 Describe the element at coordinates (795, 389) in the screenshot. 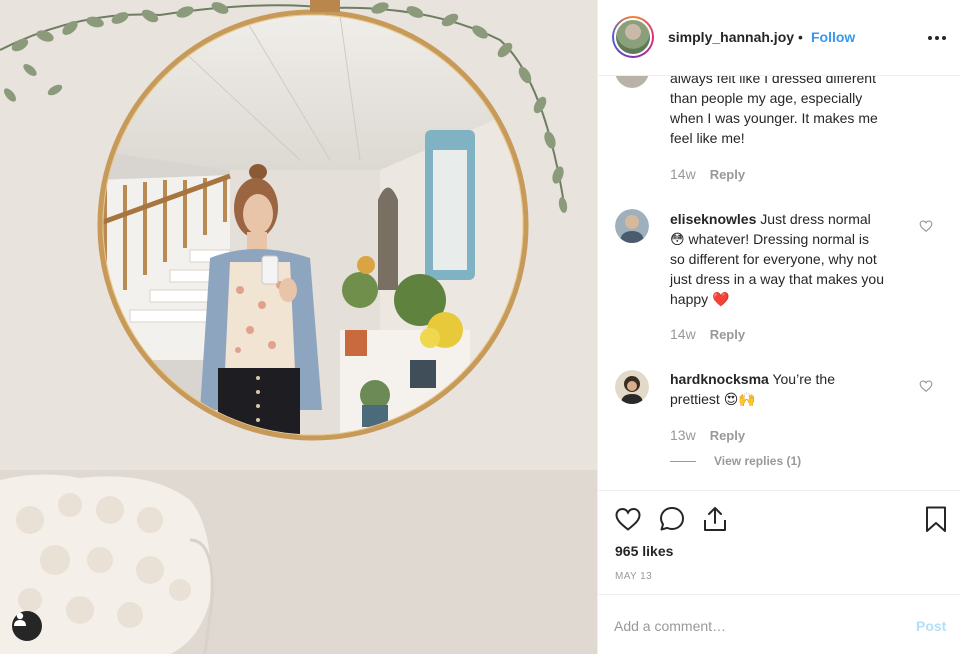

I see `comment-text: hardknocksma You’re the prettiest 😍🙌` at that location.